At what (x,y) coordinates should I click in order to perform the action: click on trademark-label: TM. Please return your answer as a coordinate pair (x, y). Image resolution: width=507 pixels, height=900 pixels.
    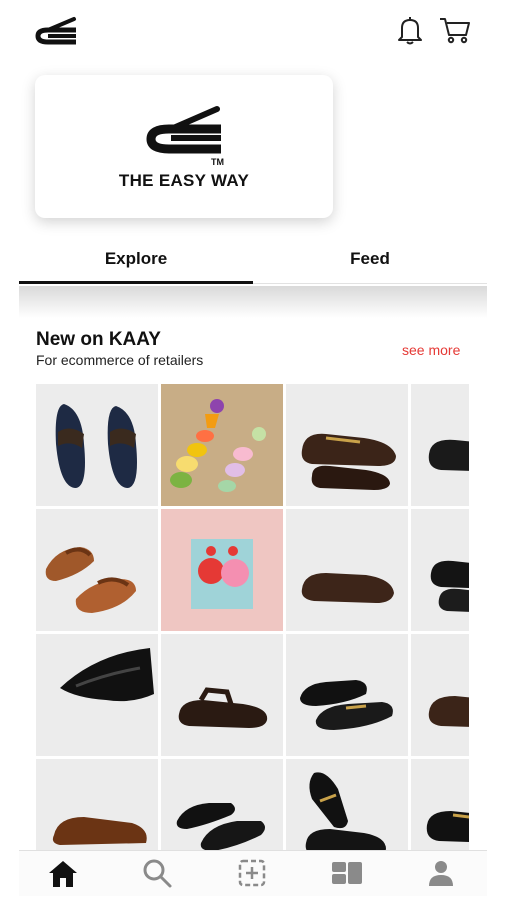
    Looking at the image, I should click on (217, 162).